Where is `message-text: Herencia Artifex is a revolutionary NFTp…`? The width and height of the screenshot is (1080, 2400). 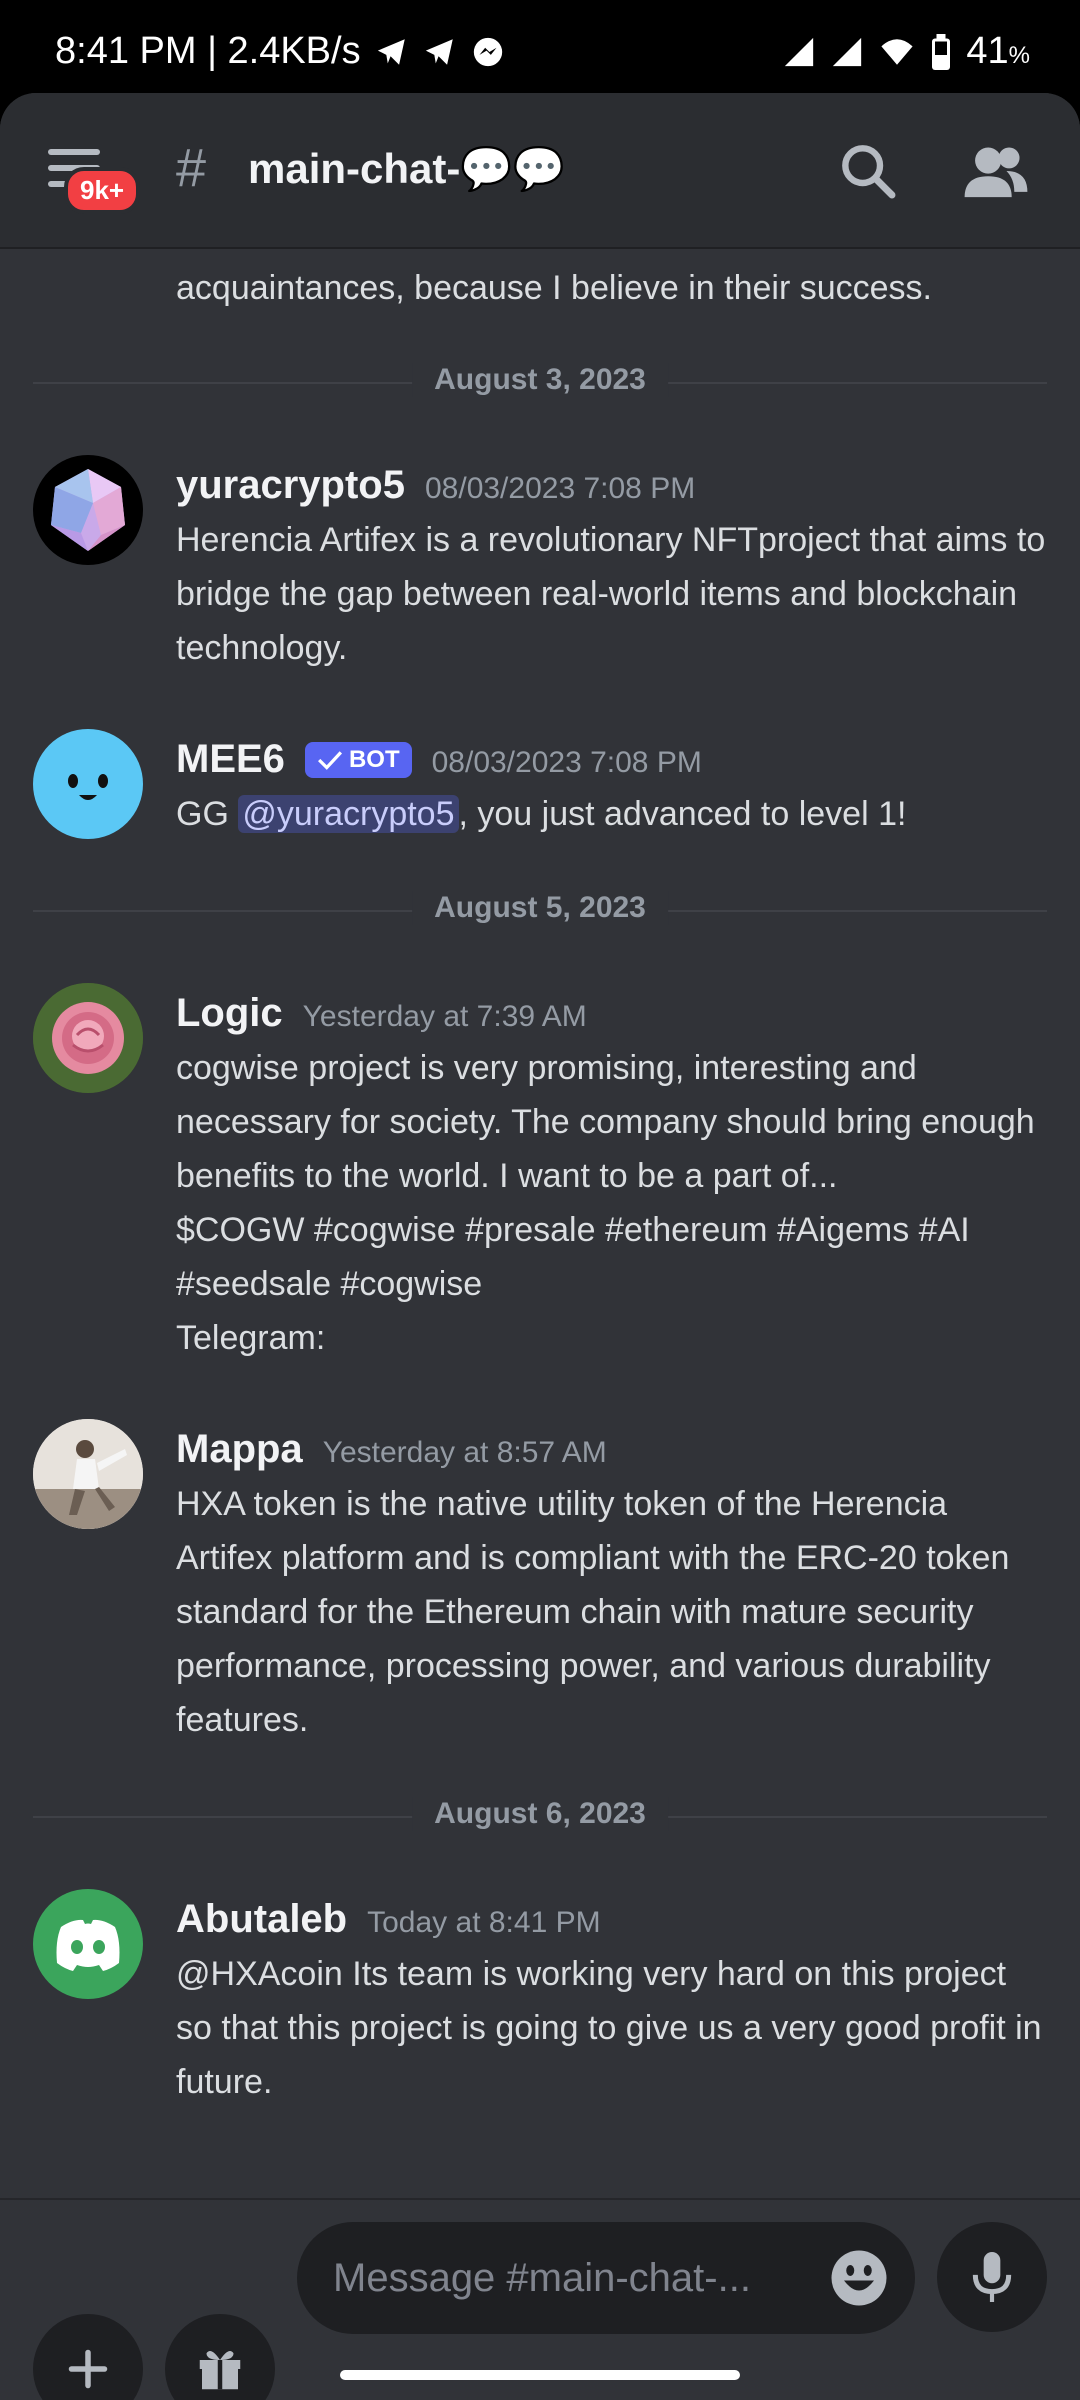 message-text: Herencia Artifex is a revolutionary NFTp… is located at coordinates (611, 594).